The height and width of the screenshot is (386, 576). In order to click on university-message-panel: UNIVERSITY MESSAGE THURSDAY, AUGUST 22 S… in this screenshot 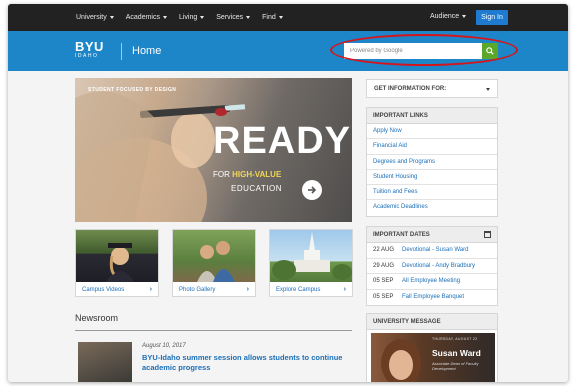, I will do `click(432, 347)`.